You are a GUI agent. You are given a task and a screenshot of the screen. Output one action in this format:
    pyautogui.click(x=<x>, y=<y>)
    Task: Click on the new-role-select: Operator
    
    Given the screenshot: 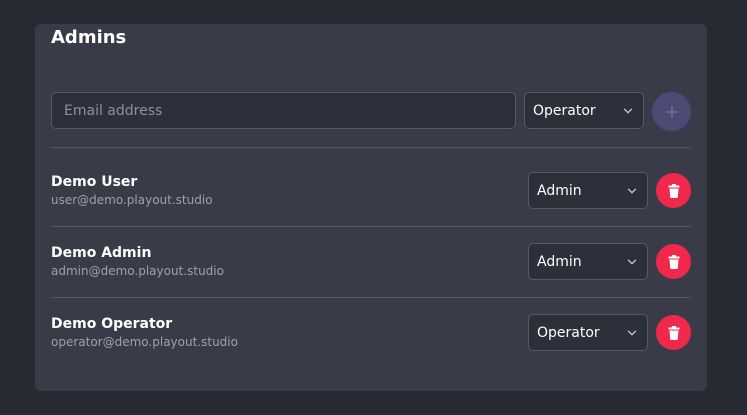 What is the action you would take?
    pyautogui.click(x=584, y=110)
    